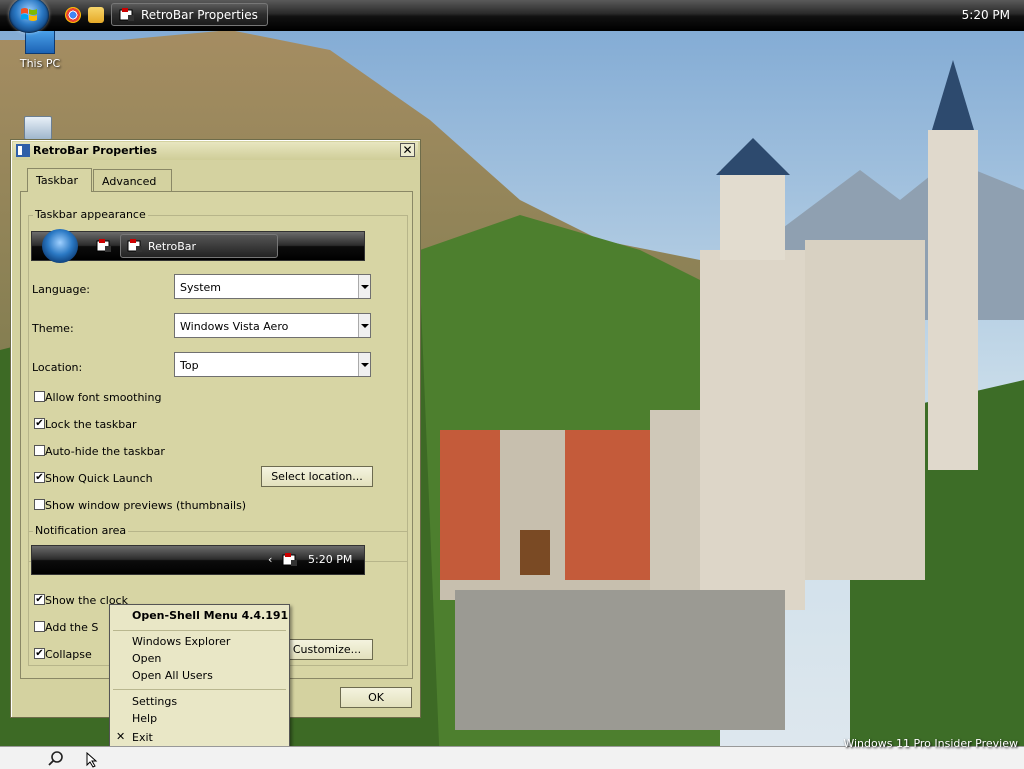 The height and width of the screenshot is (769, 1024). I want to click on close-button: ✕, so click(407, 150).